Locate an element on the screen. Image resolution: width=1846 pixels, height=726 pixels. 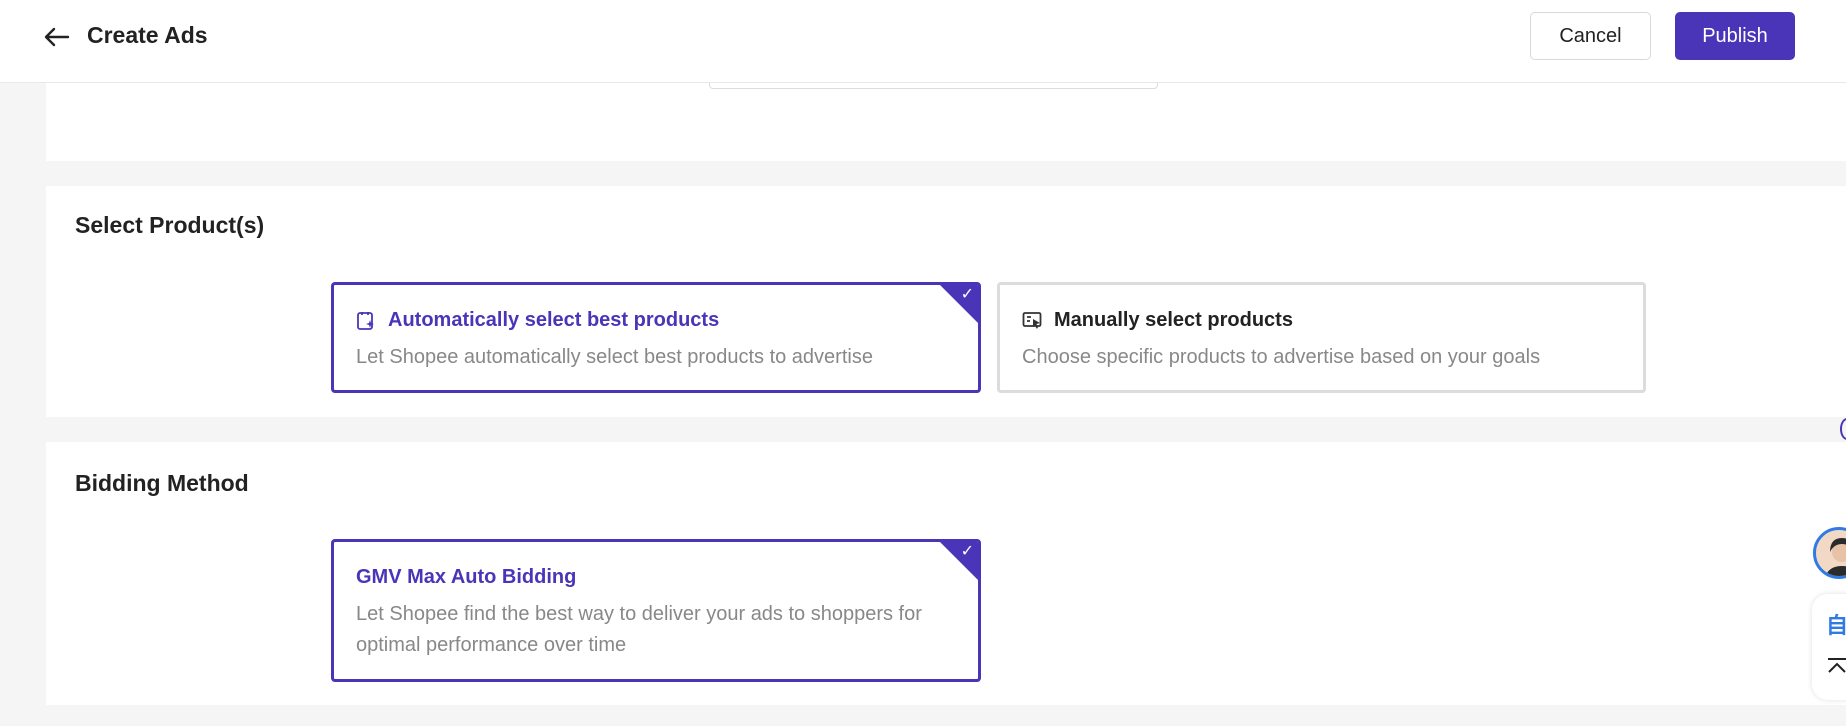
help-indicator-icon is located at coordinates (1843, 429).